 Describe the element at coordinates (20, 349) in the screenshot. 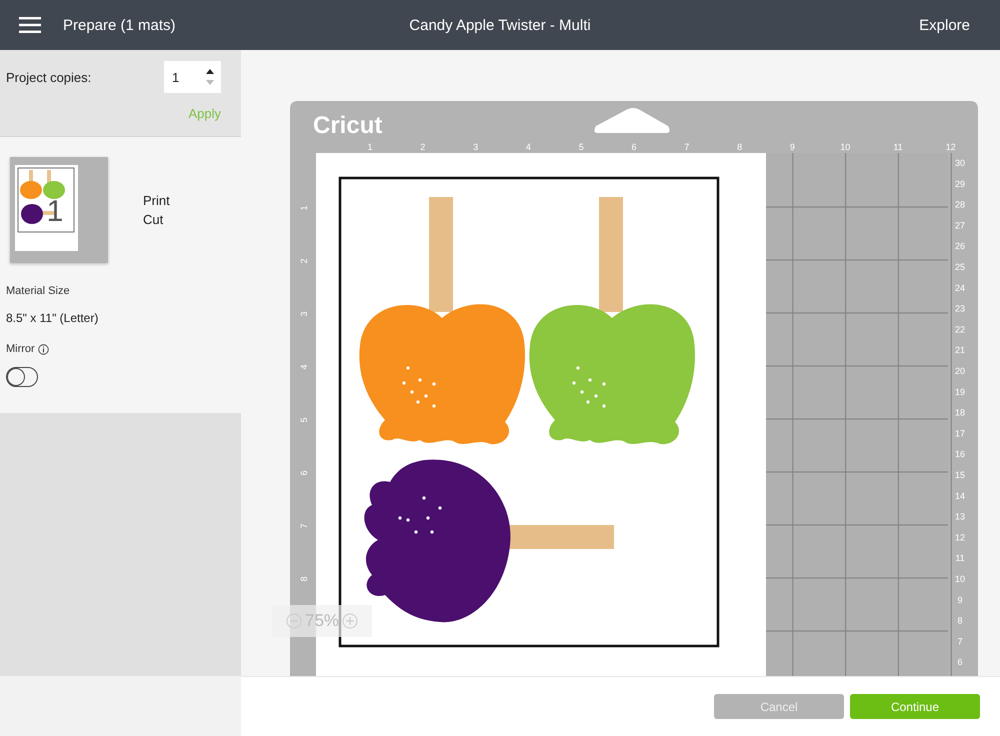

I see `mirror-label: Mirror` at that location.